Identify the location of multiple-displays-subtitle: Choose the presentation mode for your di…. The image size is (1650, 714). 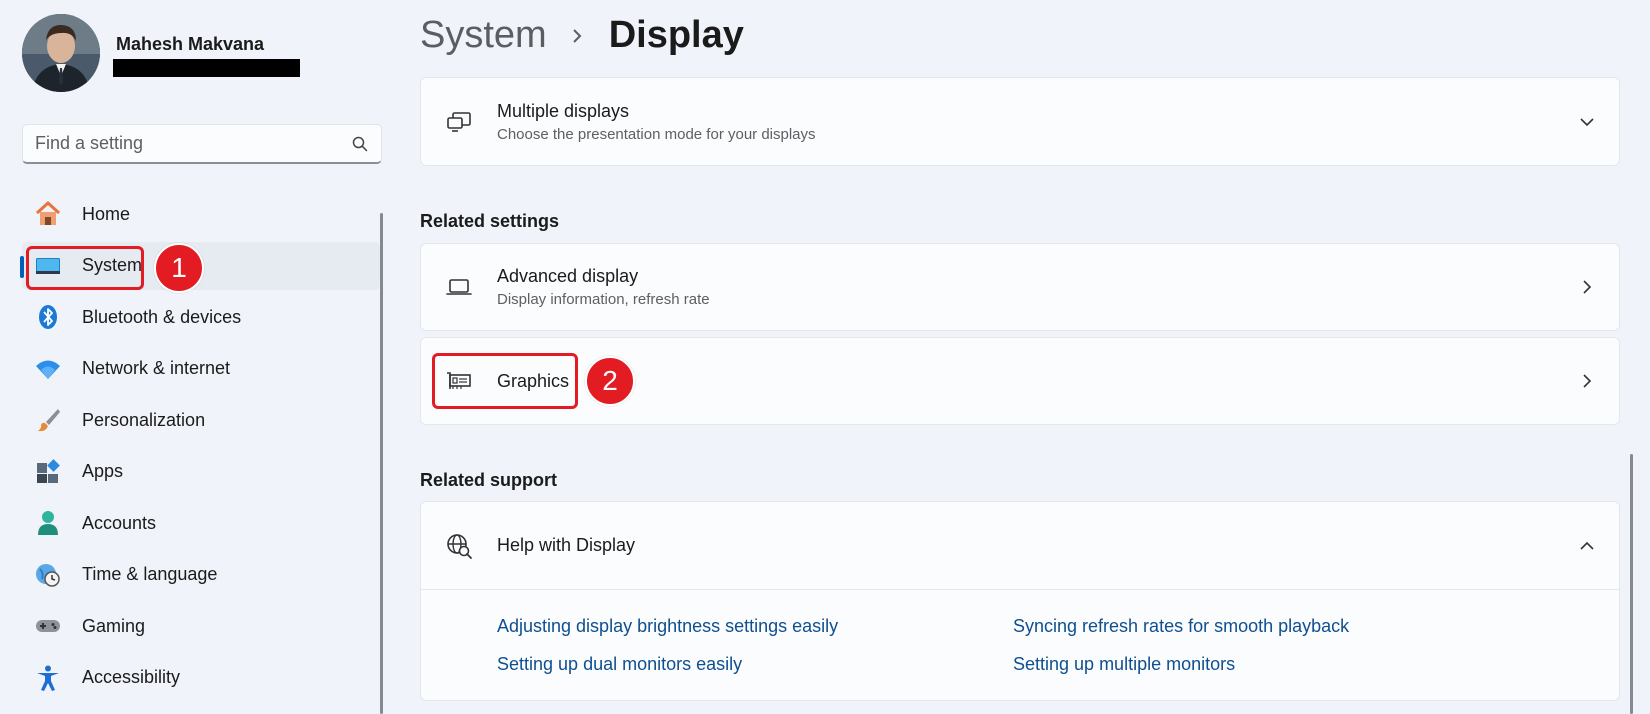
(656, 134).